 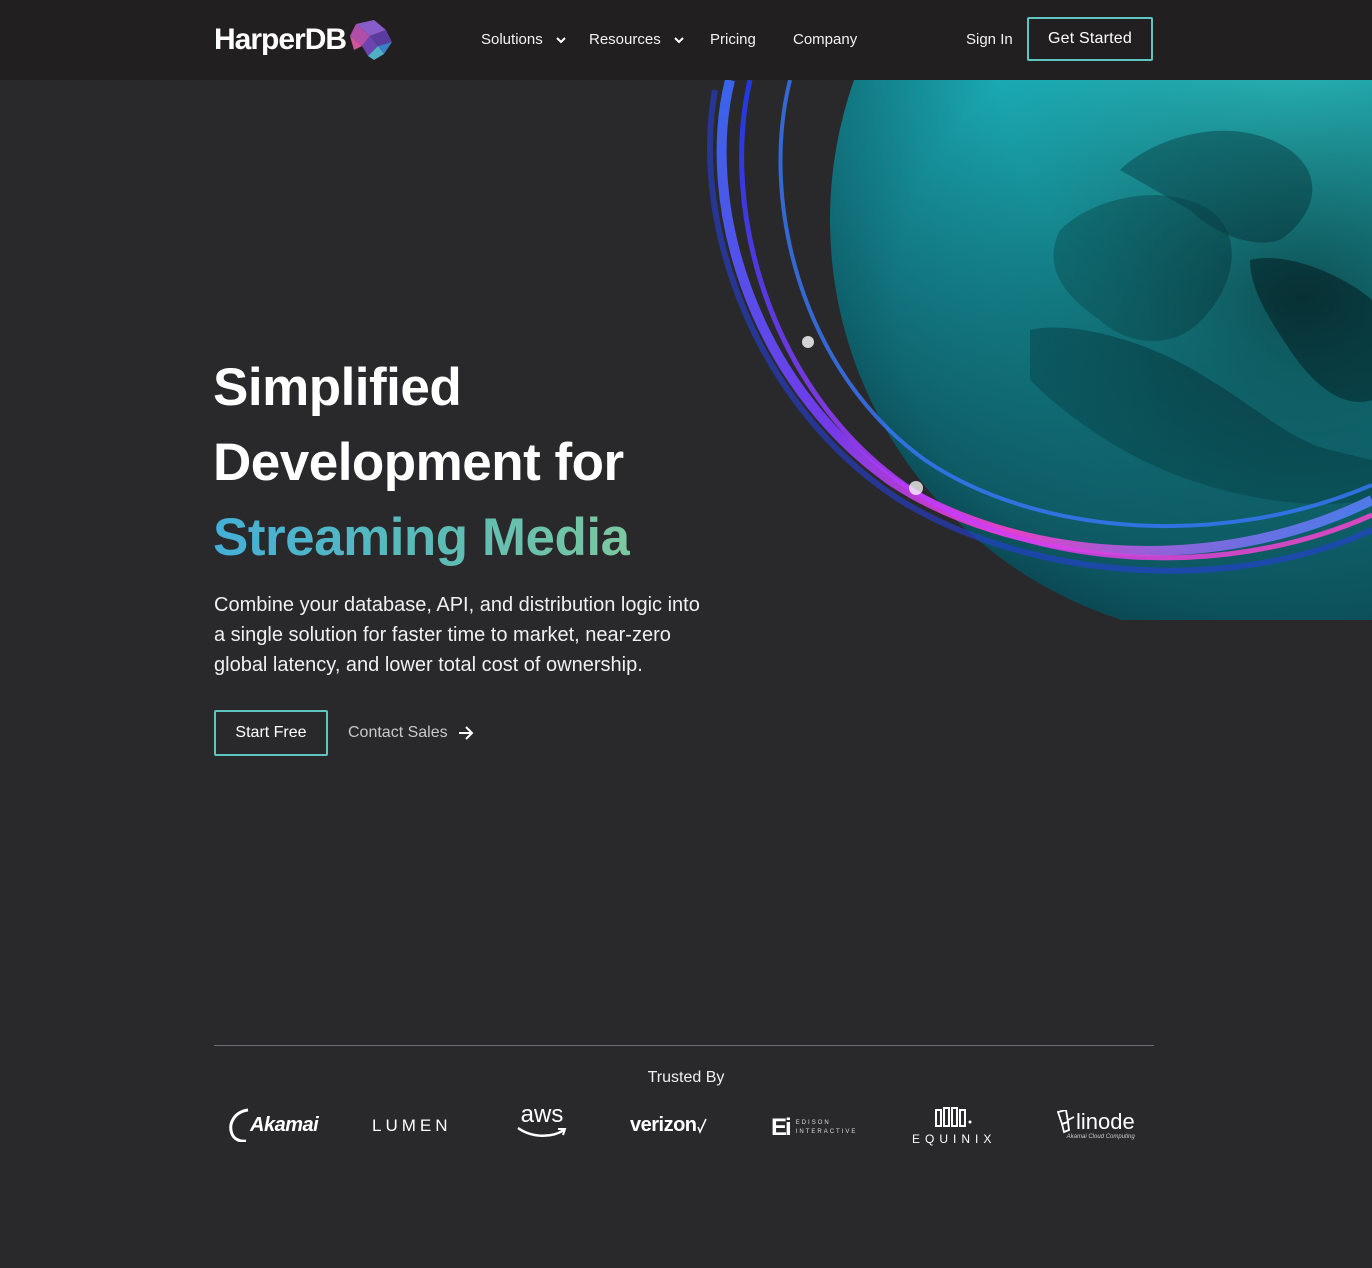 I want to click on contact-sales-link: Contact Sales, so click(x=411, y=733).